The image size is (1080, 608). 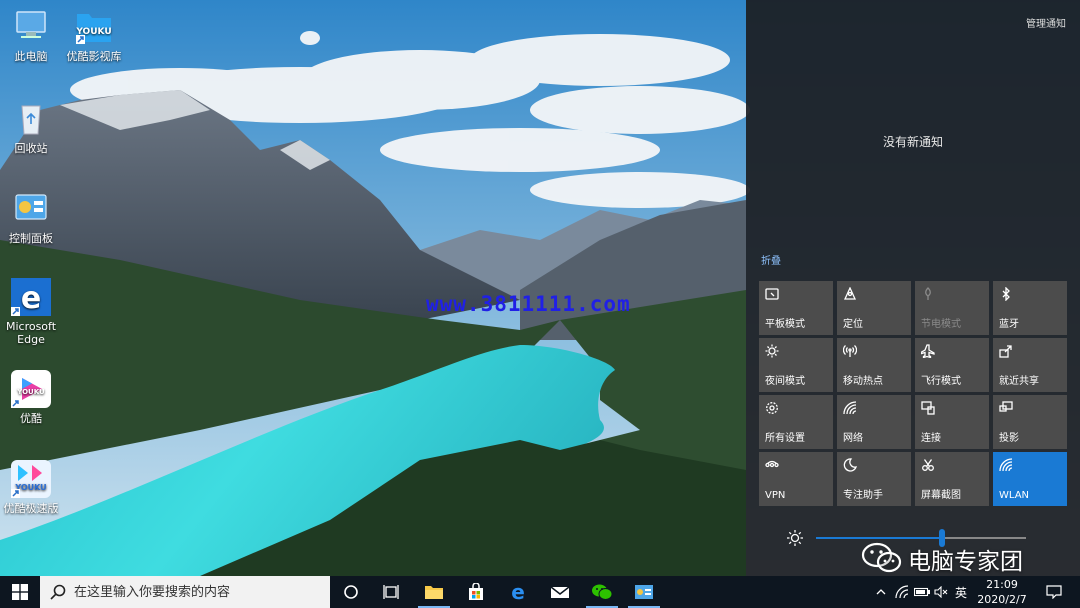 I want to click on brightness-track, so click(x=921, y=538).